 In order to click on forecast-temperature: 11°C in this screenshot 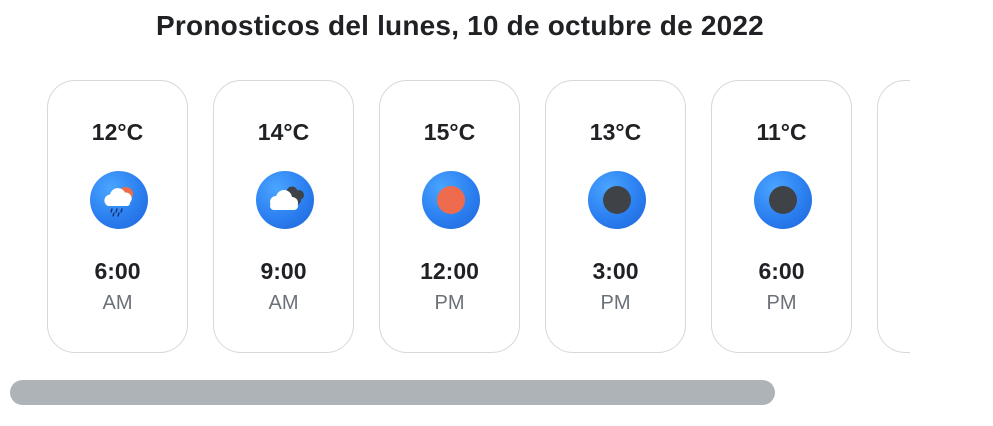, I will do `click(781, 132)`.